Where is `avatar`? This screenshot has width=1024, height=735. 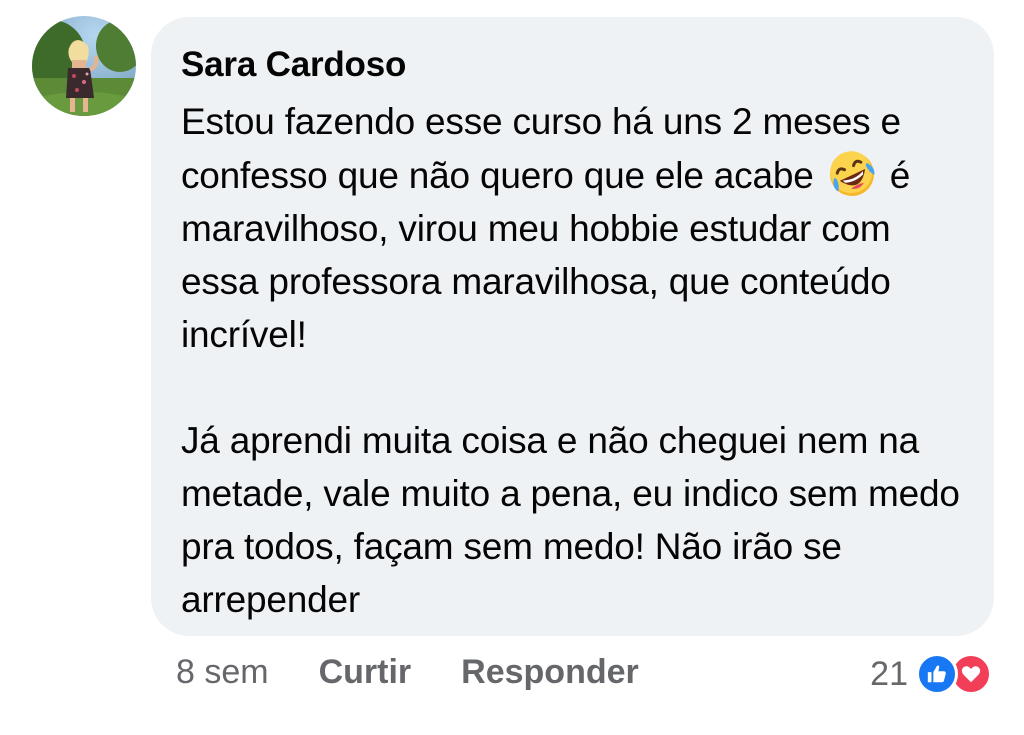
avatar is located at coordinates (84, 66).